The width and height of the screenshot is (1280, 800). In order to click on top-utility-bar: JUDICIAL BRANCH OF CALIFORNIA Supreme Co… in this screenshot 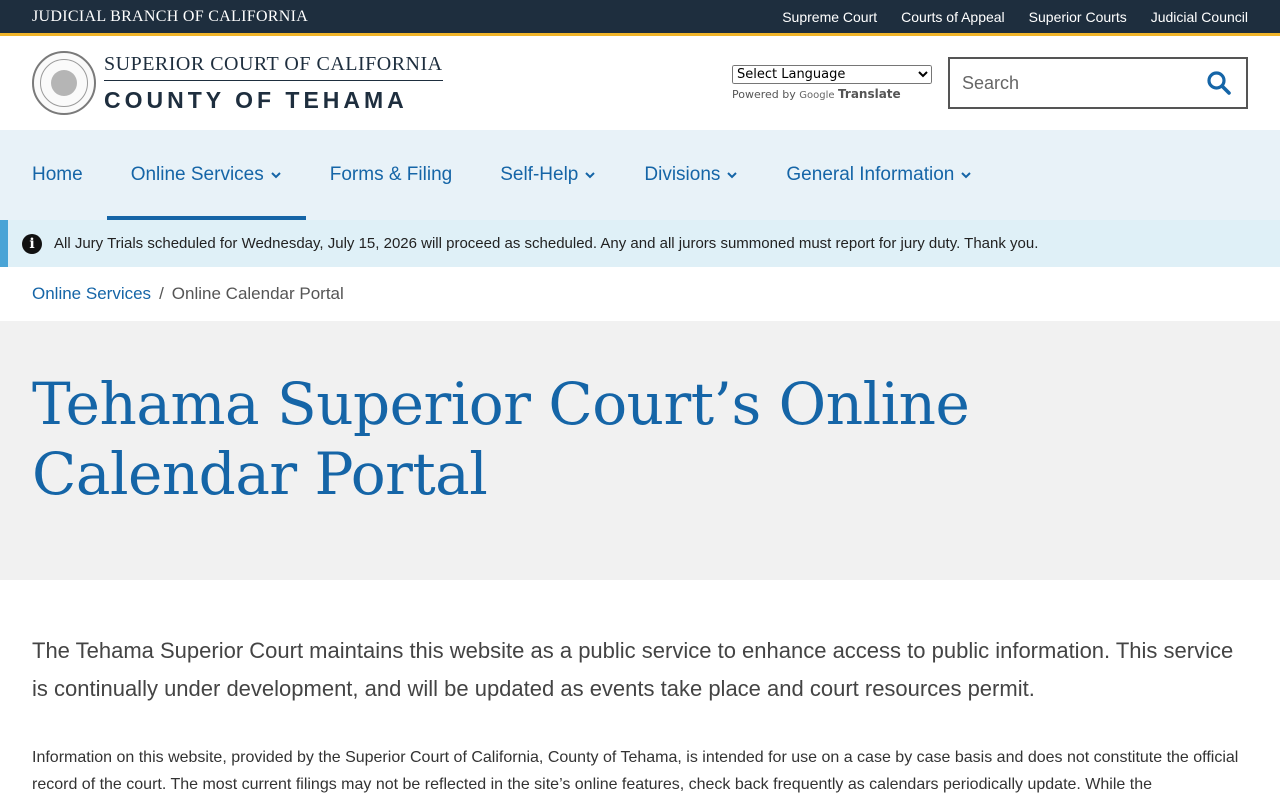, I will do `click(640, 18)`.